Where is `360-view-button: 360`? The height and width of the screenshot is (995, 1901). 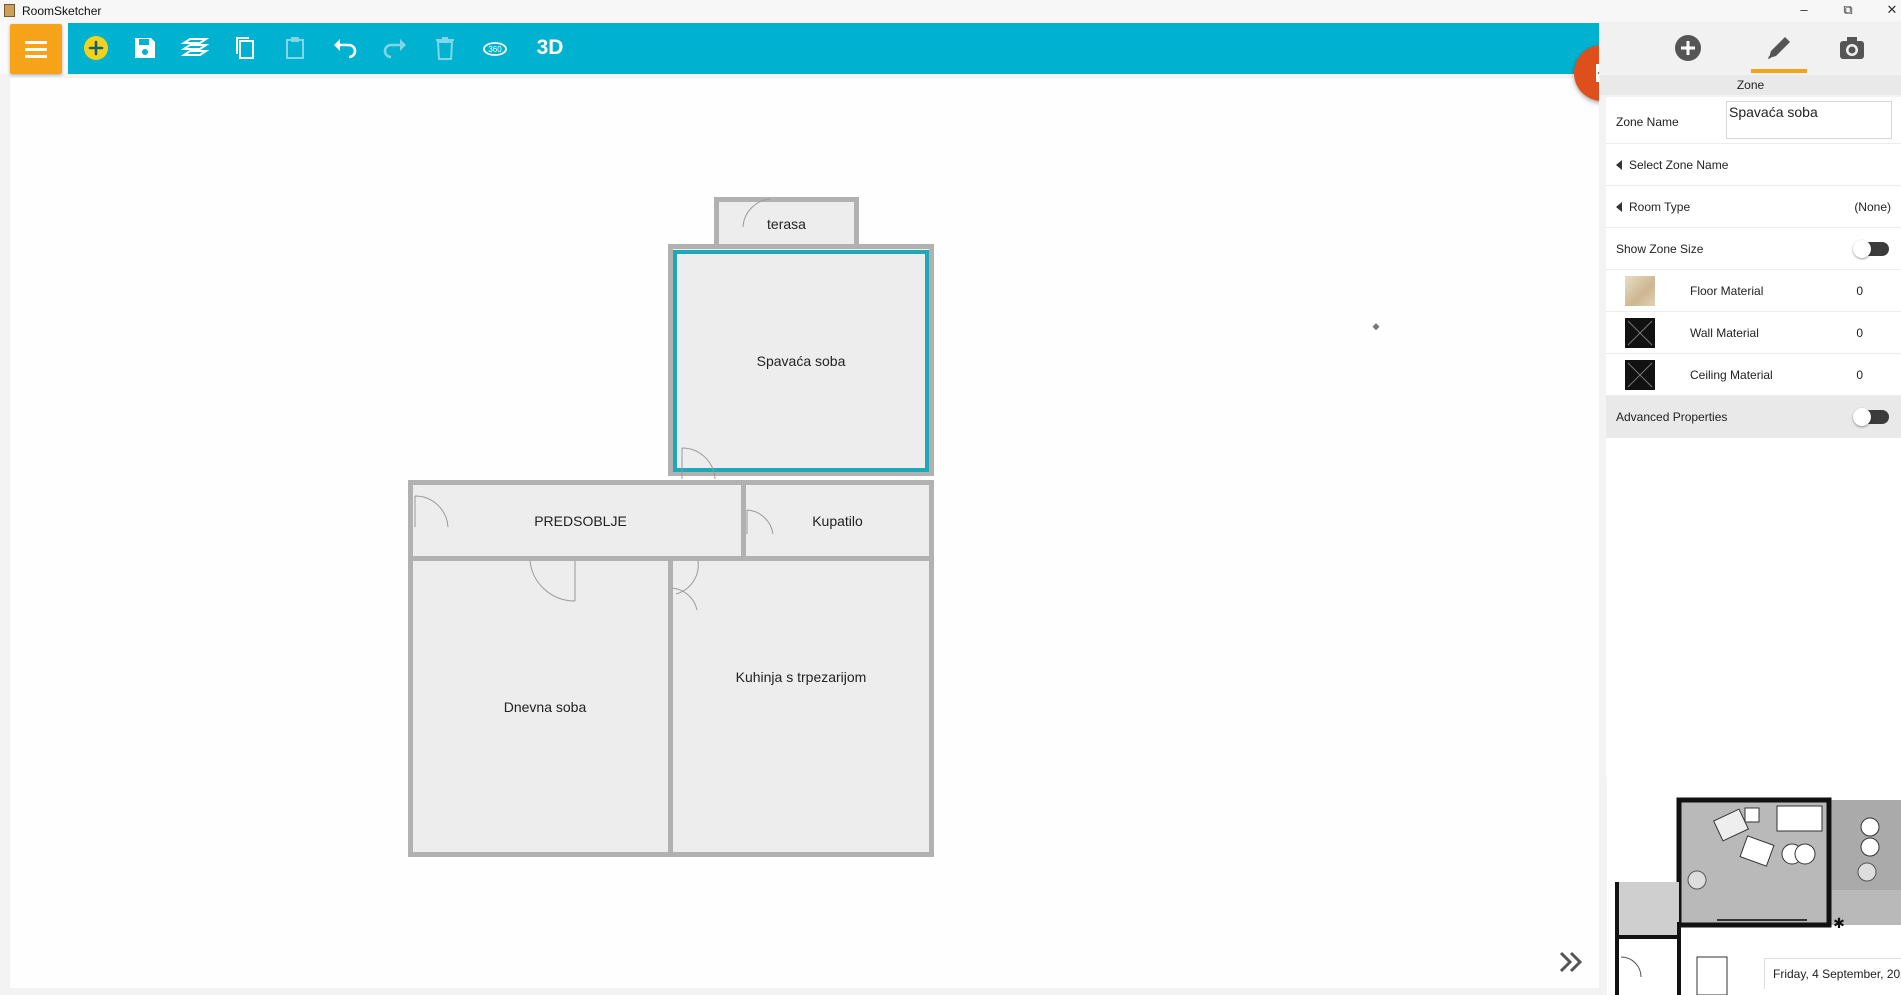
360-view-button: 360 is located at coordinates (495, 48).